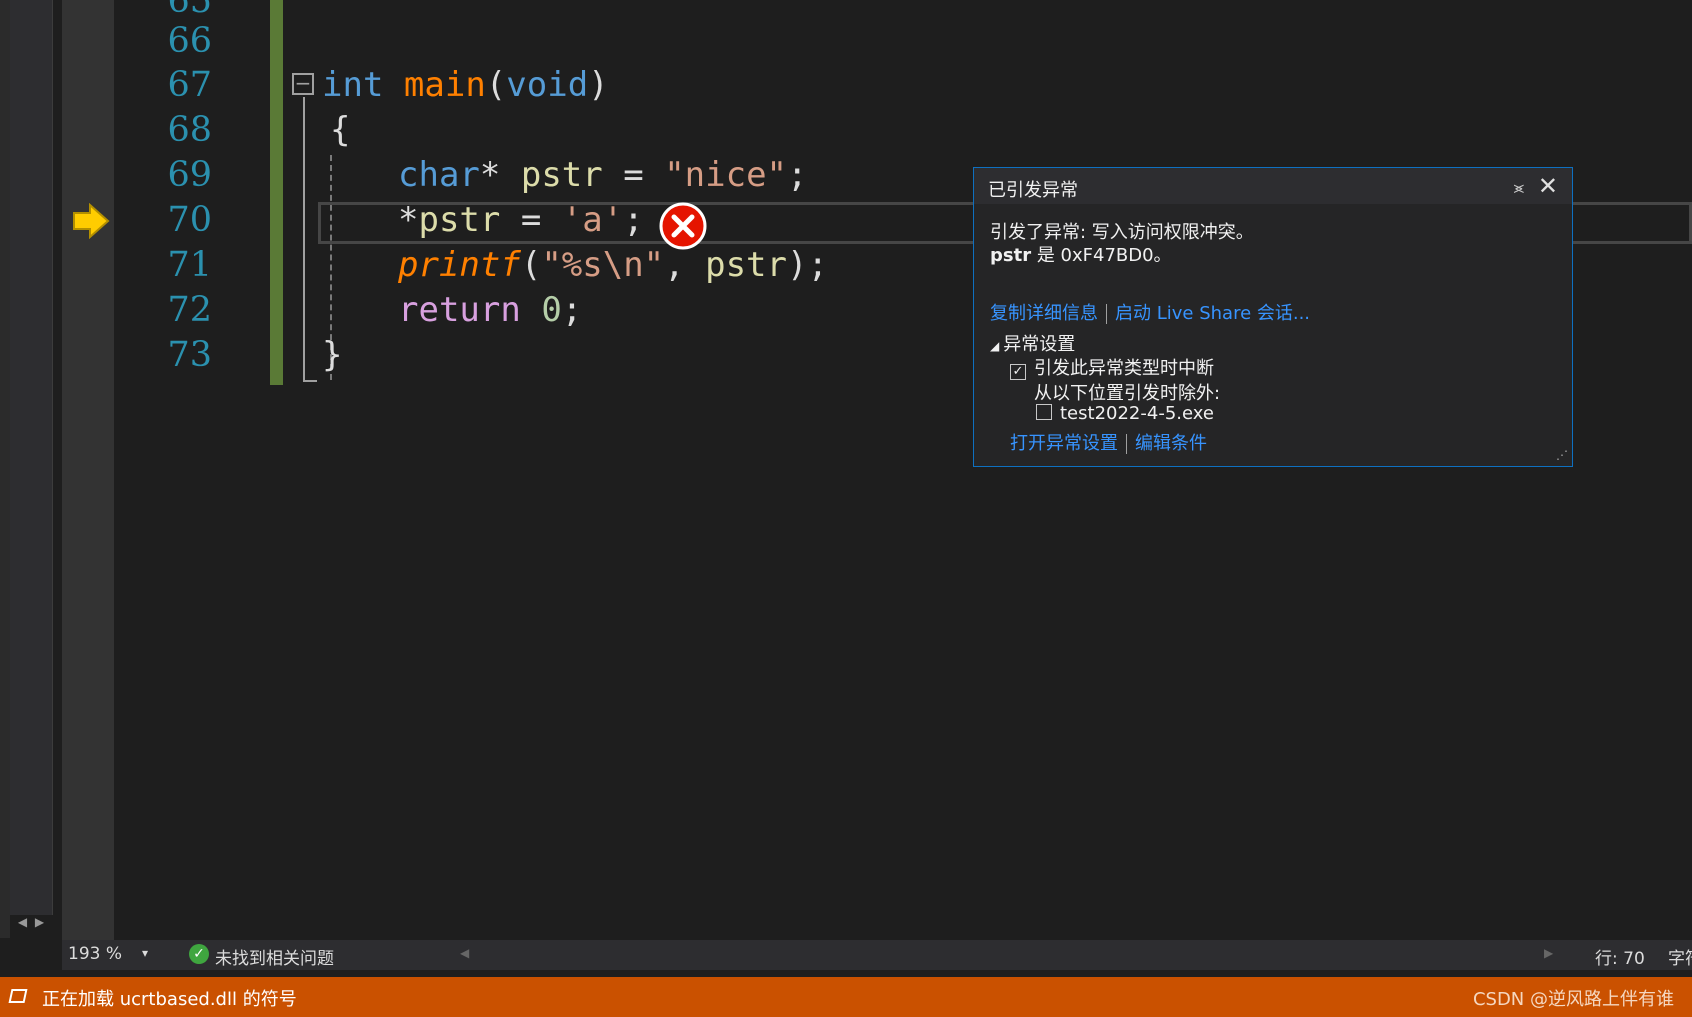  What do you see at coordinates (303, 84) in the screenshot?
I see `collapse-toggle-icon: −` at bounding box center [303, 84].